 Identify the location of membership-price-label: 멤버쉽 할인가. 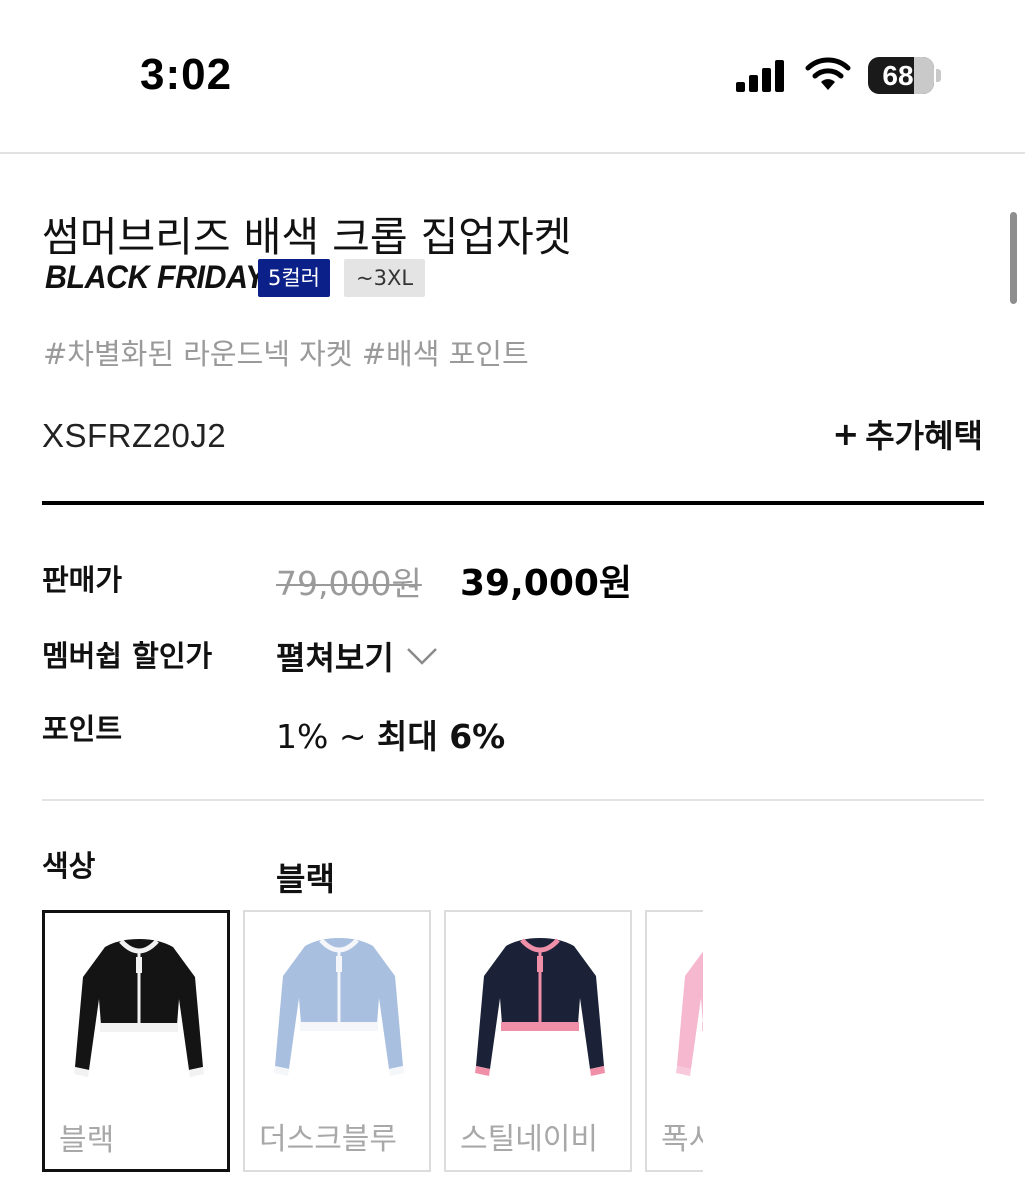
(127, 656).